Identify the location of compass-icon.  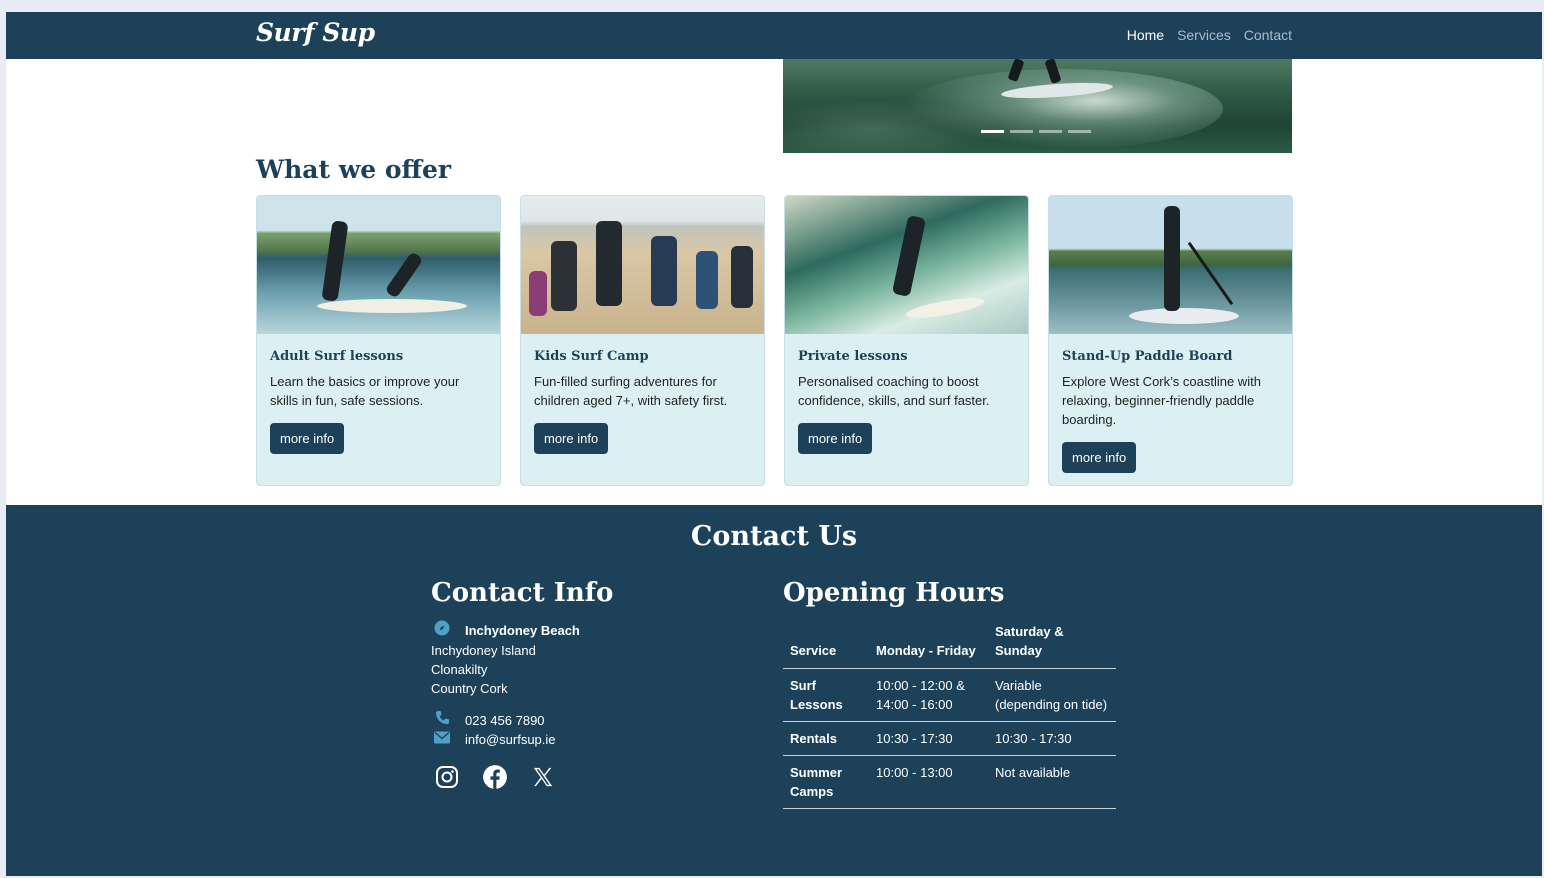
(442, 630).